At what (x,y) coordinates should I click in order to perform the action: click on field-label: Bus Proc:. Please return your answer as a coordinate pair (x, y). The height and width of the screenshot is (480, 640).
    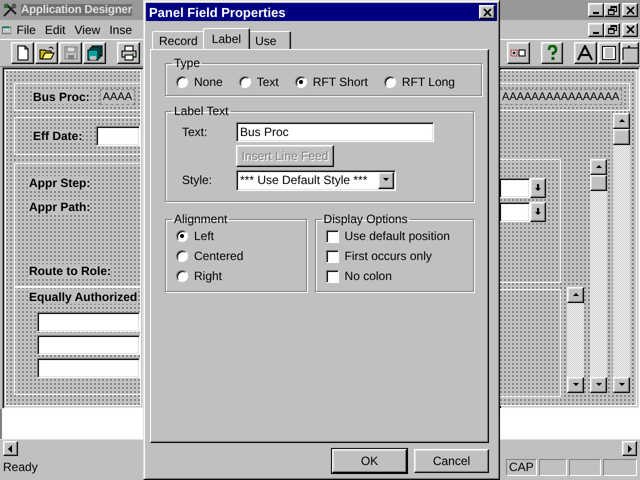
    Looking at the image, I should click on (61, 97).